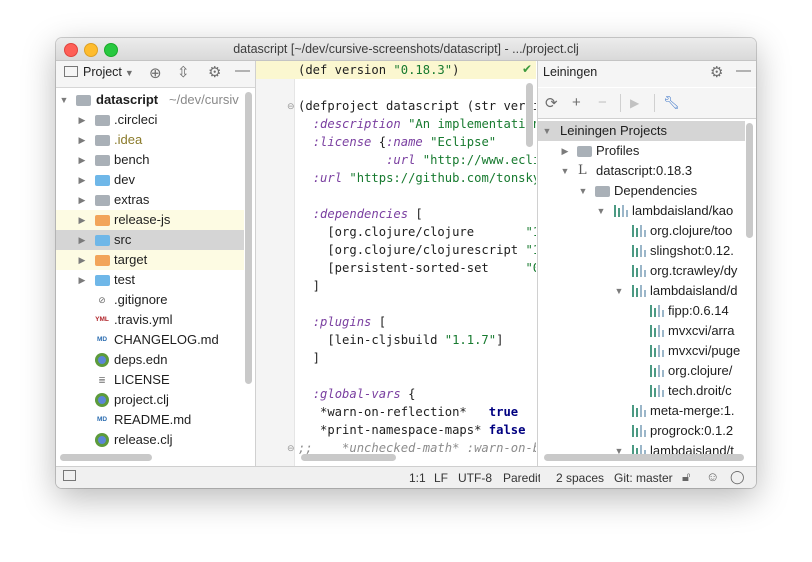  What do you see at coordinates (576, 102) in the screenshot?
I see `add-icon: +` at bounding box center [576, 102].